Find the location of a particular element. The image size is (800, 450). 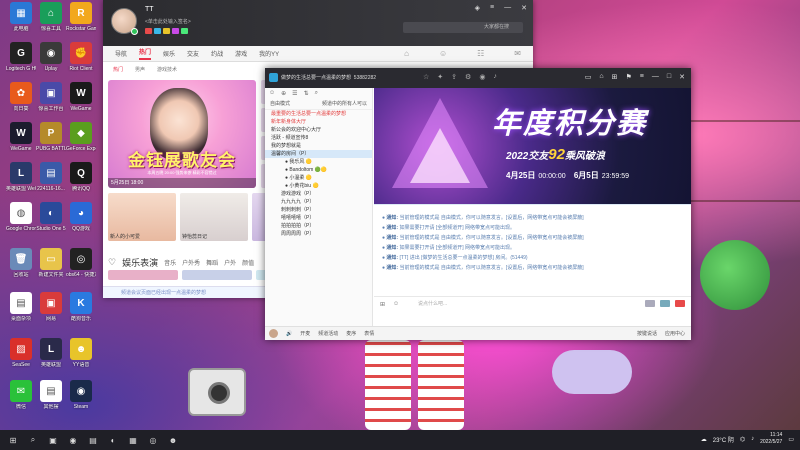

tab-hot: 热门 is located at coordinates (145, 53).